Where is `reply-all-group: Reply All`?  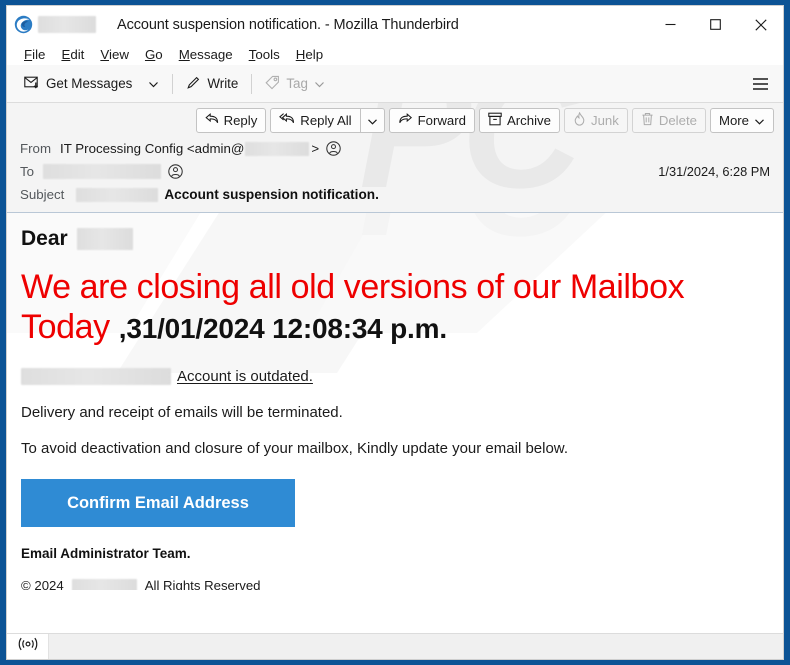 reply-all-group: Reply All is located at coordinates (327, 120).